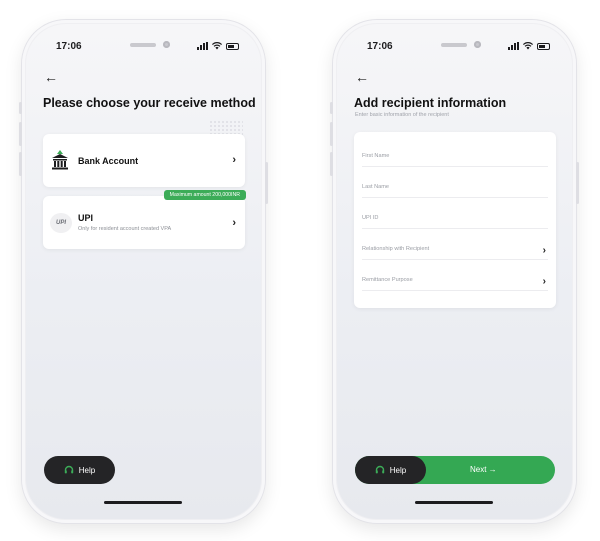  I want to click on upi-logo-text: UPI, so click(60, 223).